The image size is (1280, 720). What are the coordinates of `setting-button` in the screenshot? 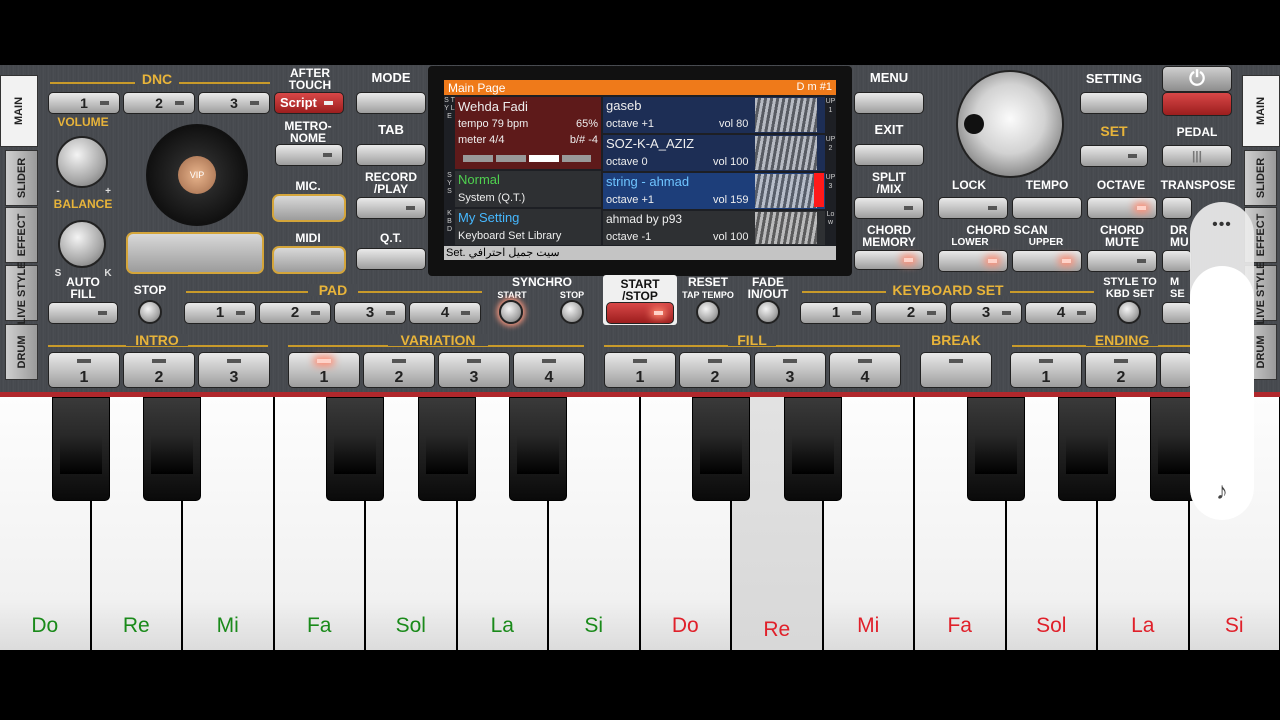 It's located at (1114, 103).